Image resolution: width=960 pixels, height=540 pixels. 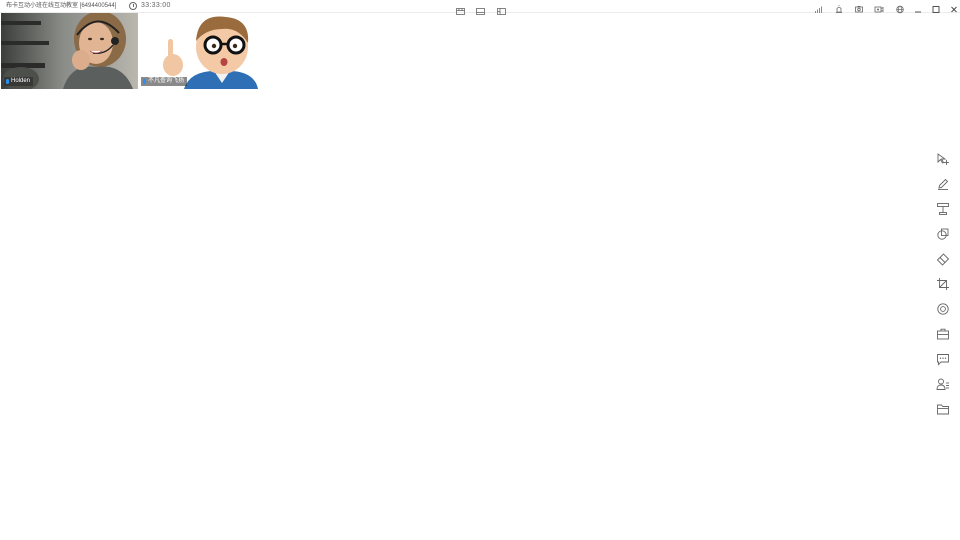 What do you see at coordinates (943, 184) in the screenshot?
I see `pen-tool-icon` at bounding box center [943, 184].